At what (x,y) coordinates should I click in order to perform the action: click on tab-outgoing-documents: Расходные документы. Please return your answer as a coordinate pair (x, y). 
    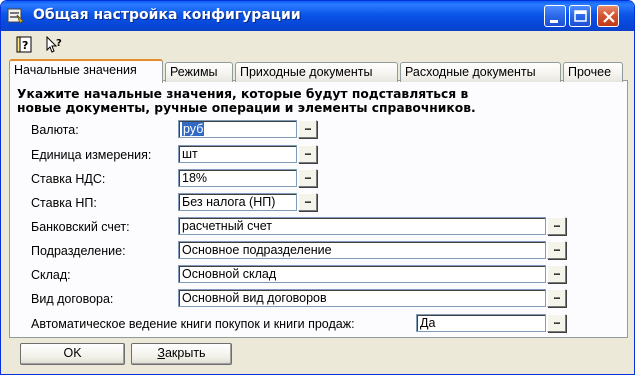
    Looking at the image, I should click on (480, 72).